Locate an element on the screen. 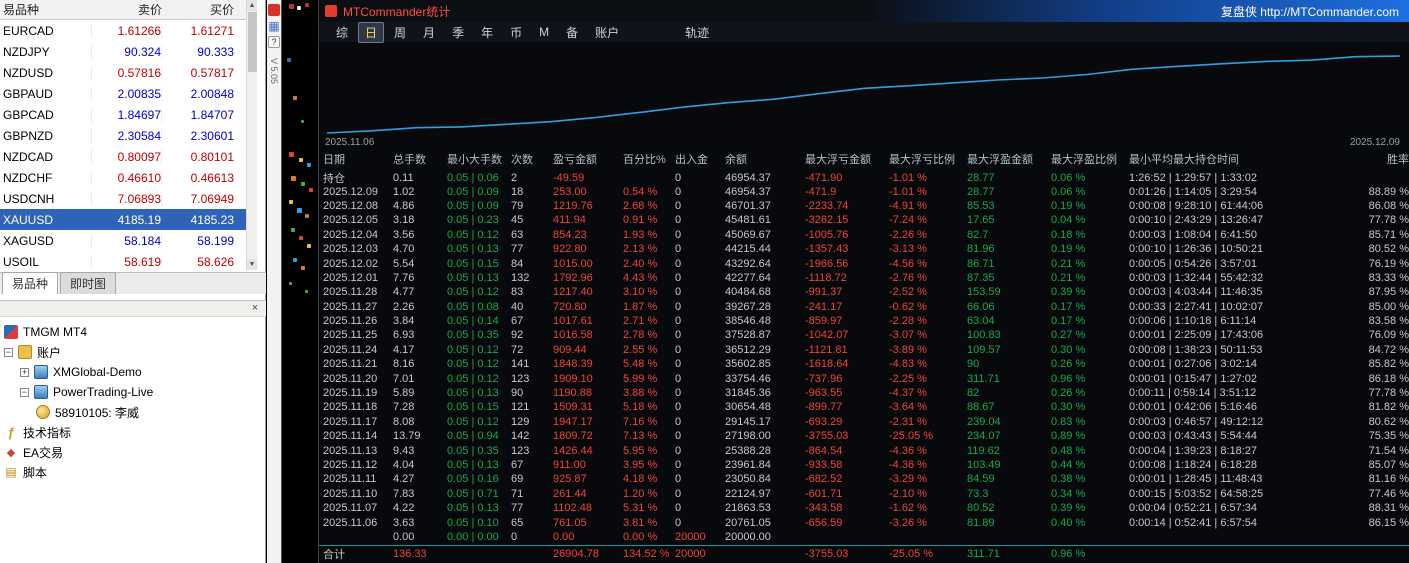 This screenshot has height=563, width=1409. ask-price: 4185.23 is located at coordinates (212, 219).